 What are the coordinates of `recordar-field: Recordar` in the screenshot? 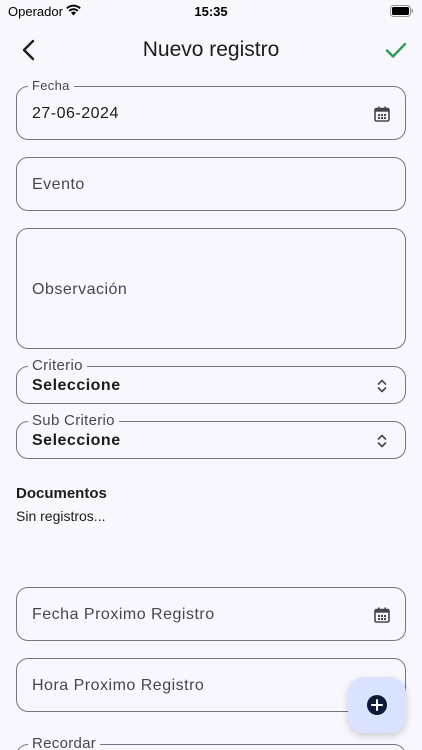 It's located at (211, 742).